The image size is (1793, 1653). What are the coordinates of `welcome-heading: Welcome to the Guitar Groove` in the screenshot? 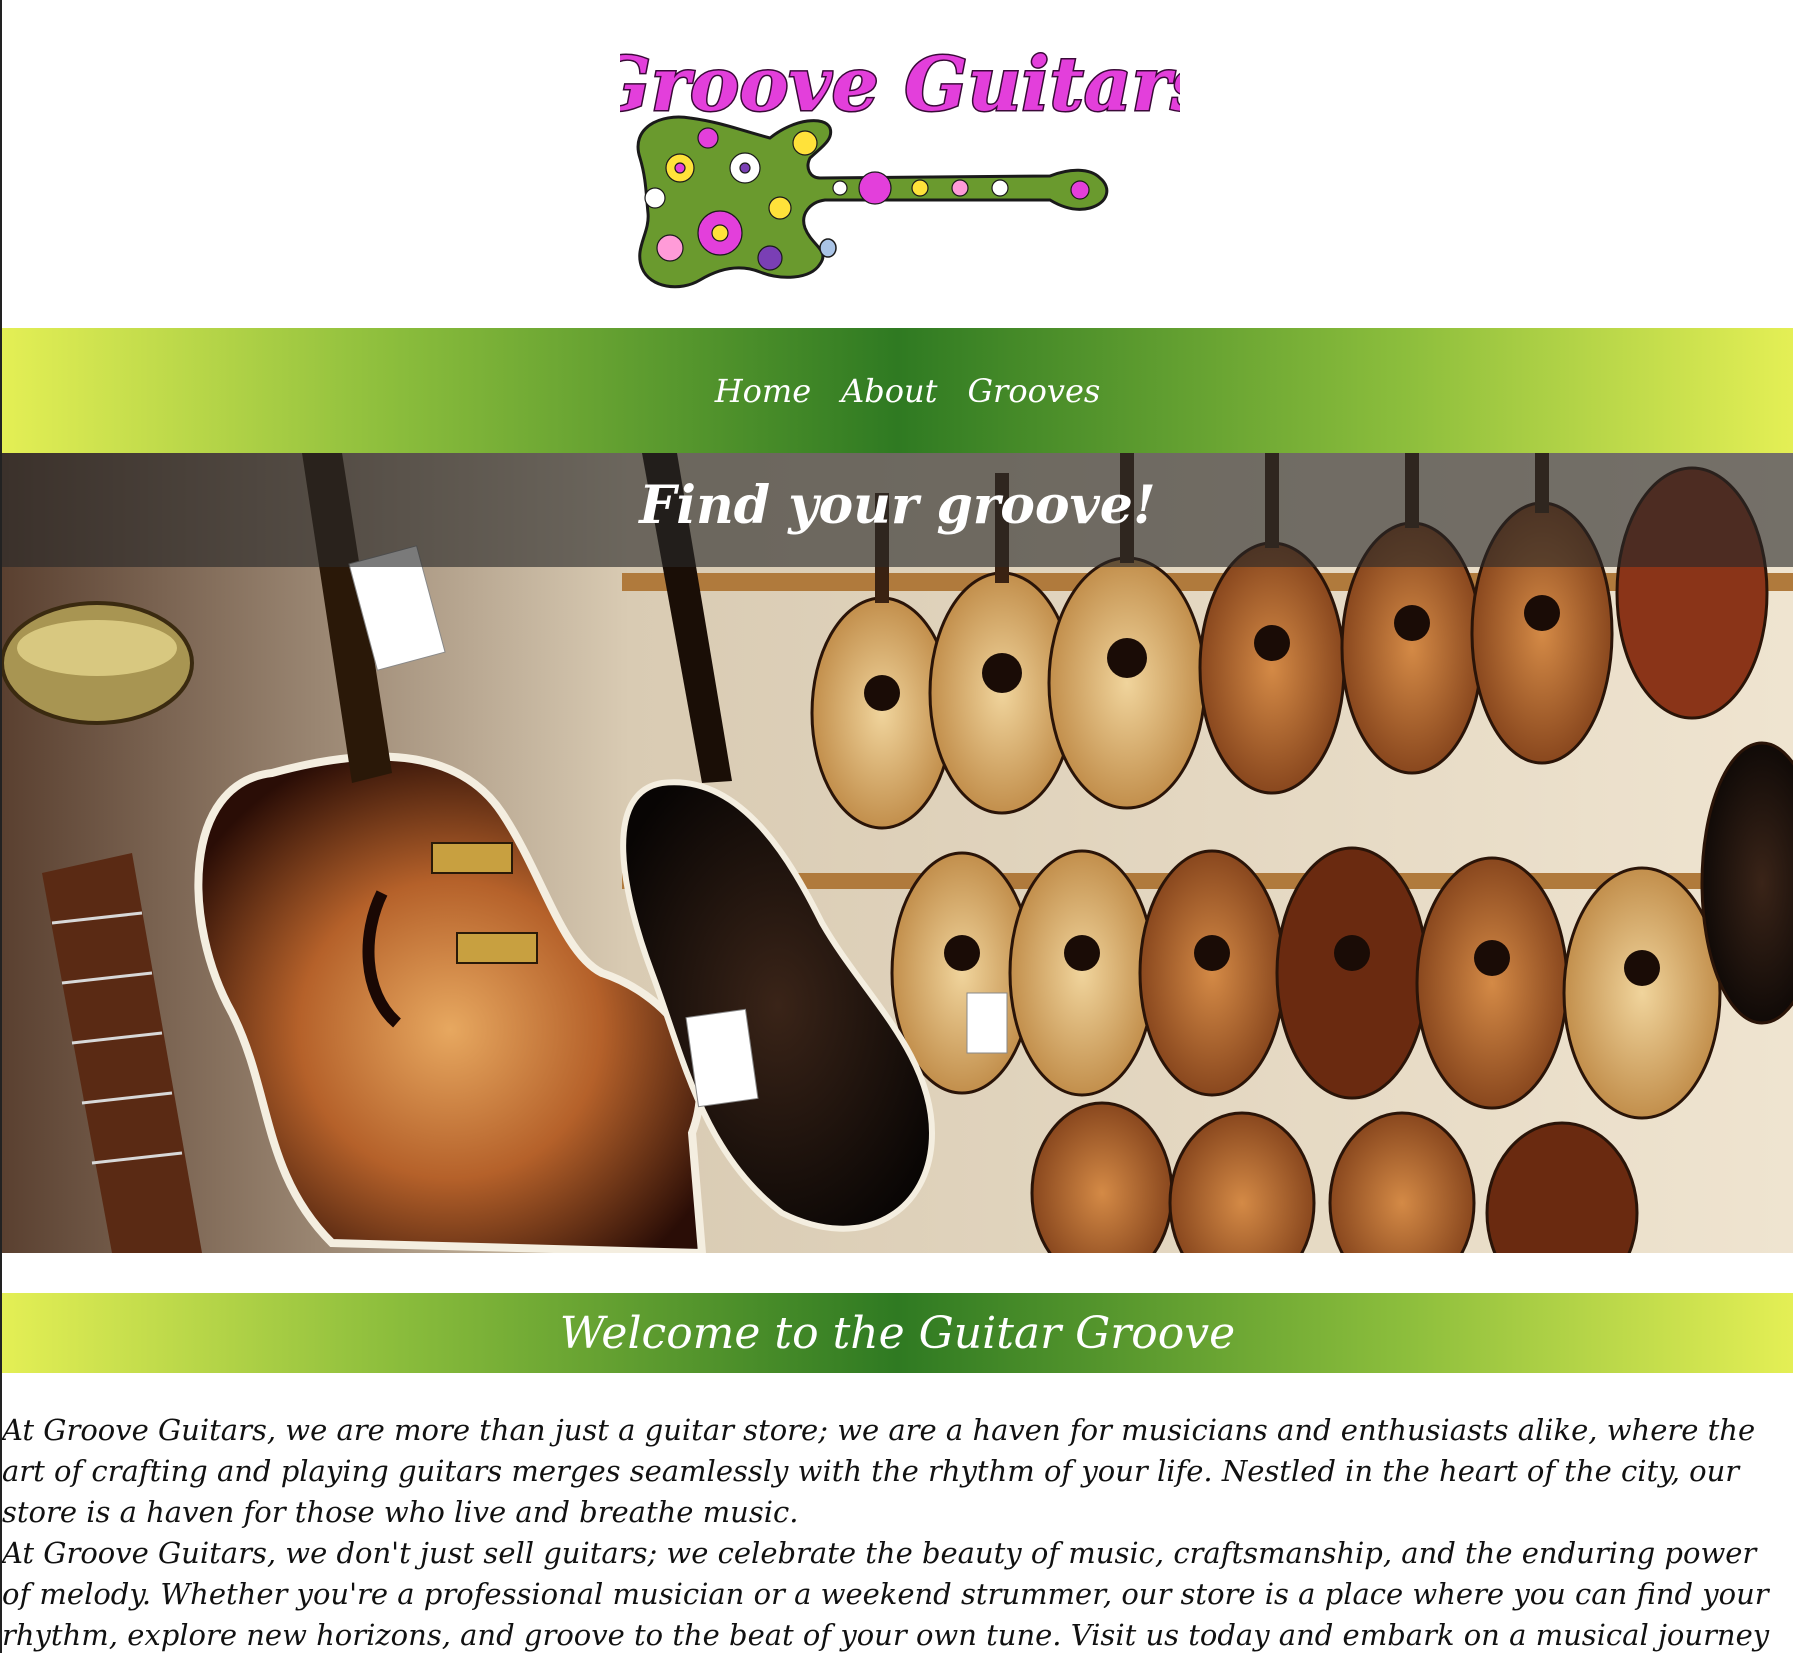 It's located at (897, 1333).